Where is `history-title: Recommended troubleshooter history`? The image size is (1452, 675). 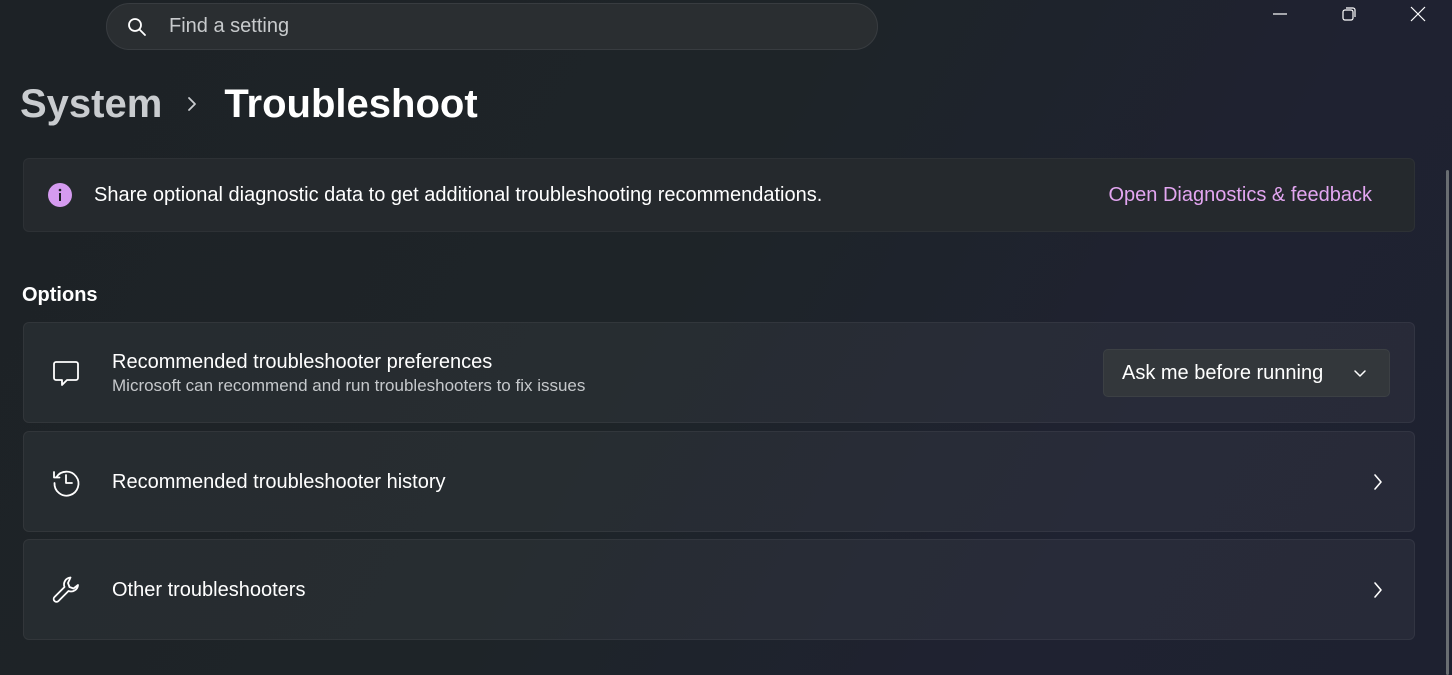 history-title: Recommended troubleshooter history is located at coordinates (279, 481).